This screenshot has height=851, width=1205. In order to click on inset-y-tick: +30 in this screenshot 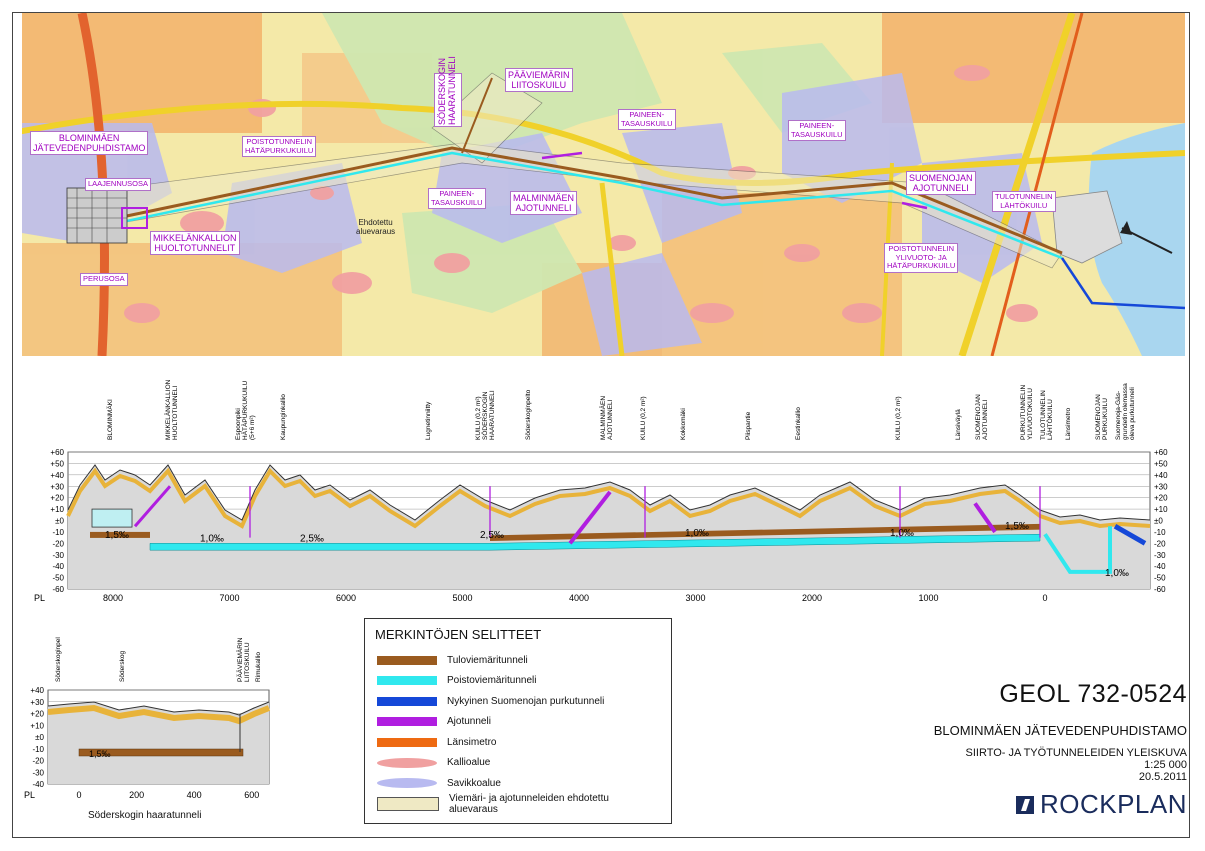, I will do `click(37, 702)`.